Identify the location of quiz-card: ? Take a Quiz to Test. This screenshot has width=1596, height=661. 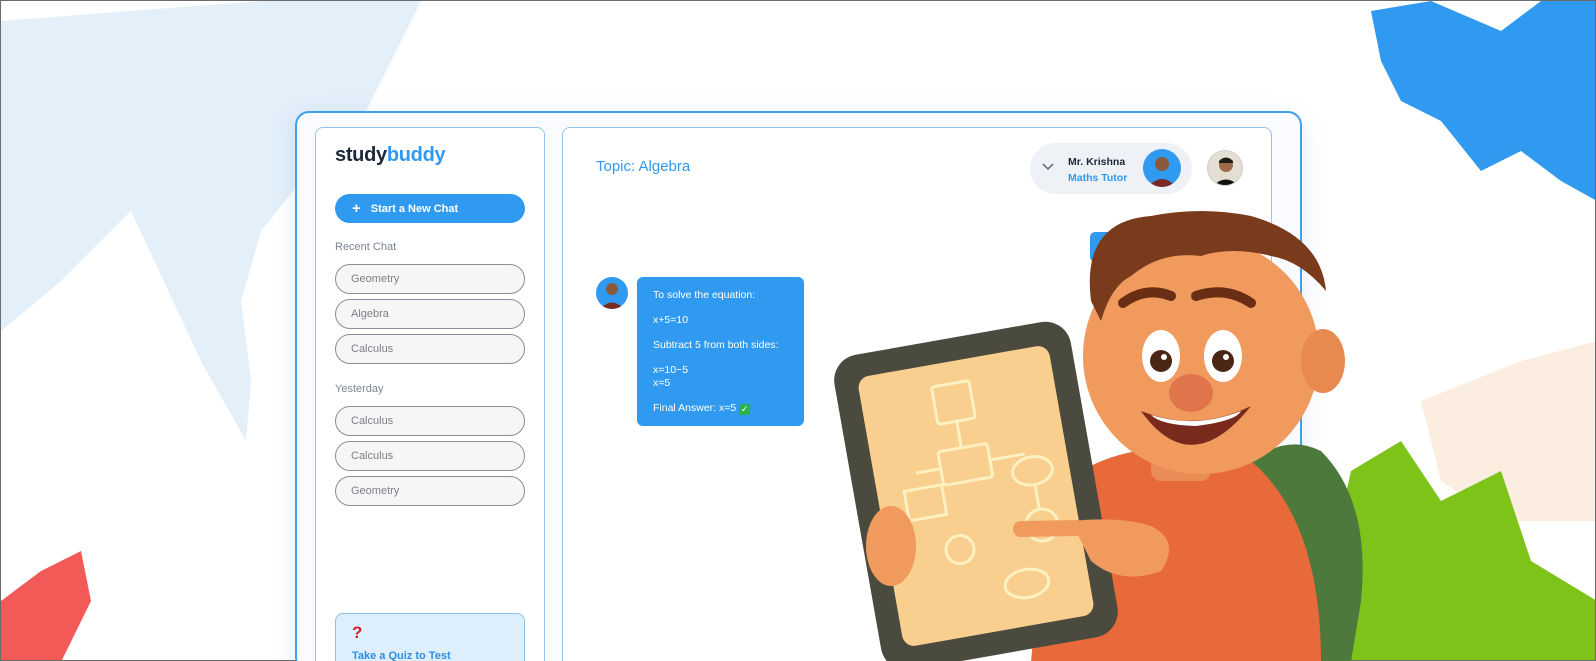
(430, 637).